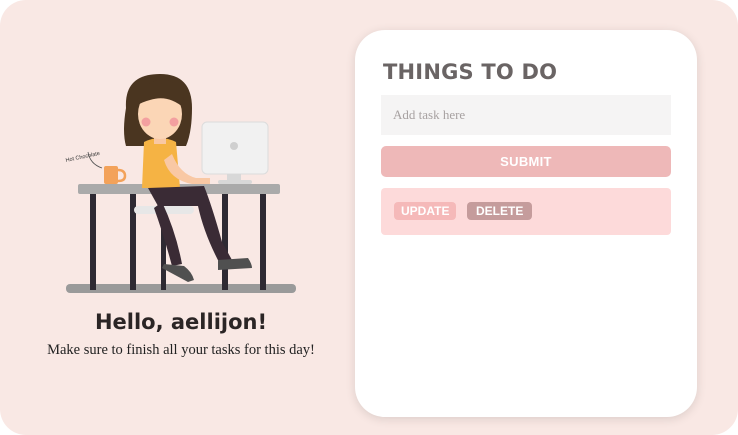 The height and width of the screenshot is (435, 738). I want to click on task-item: UPDATE DELETE, so click(526, 211).